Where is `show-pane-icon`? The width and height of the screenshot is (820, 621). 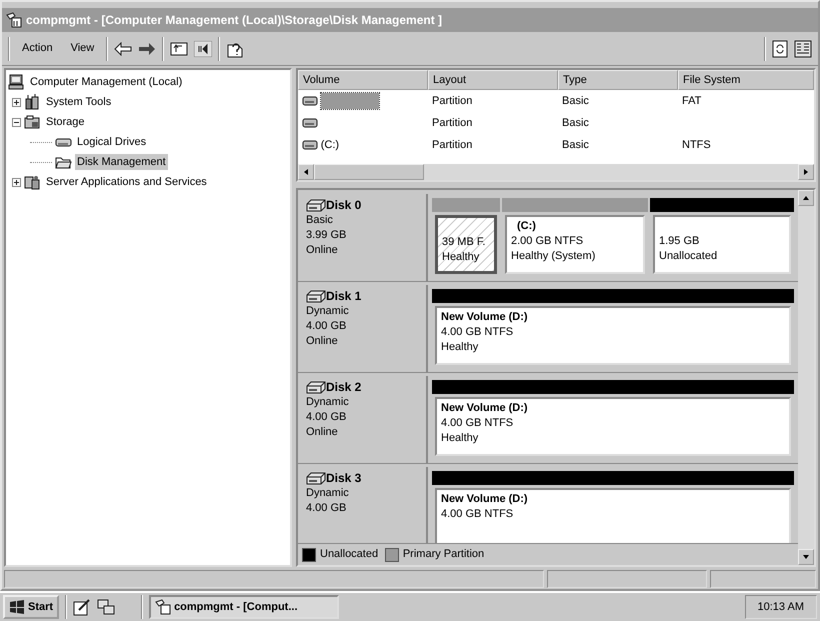 show-pane-icon is located at coordinates (203, 48).